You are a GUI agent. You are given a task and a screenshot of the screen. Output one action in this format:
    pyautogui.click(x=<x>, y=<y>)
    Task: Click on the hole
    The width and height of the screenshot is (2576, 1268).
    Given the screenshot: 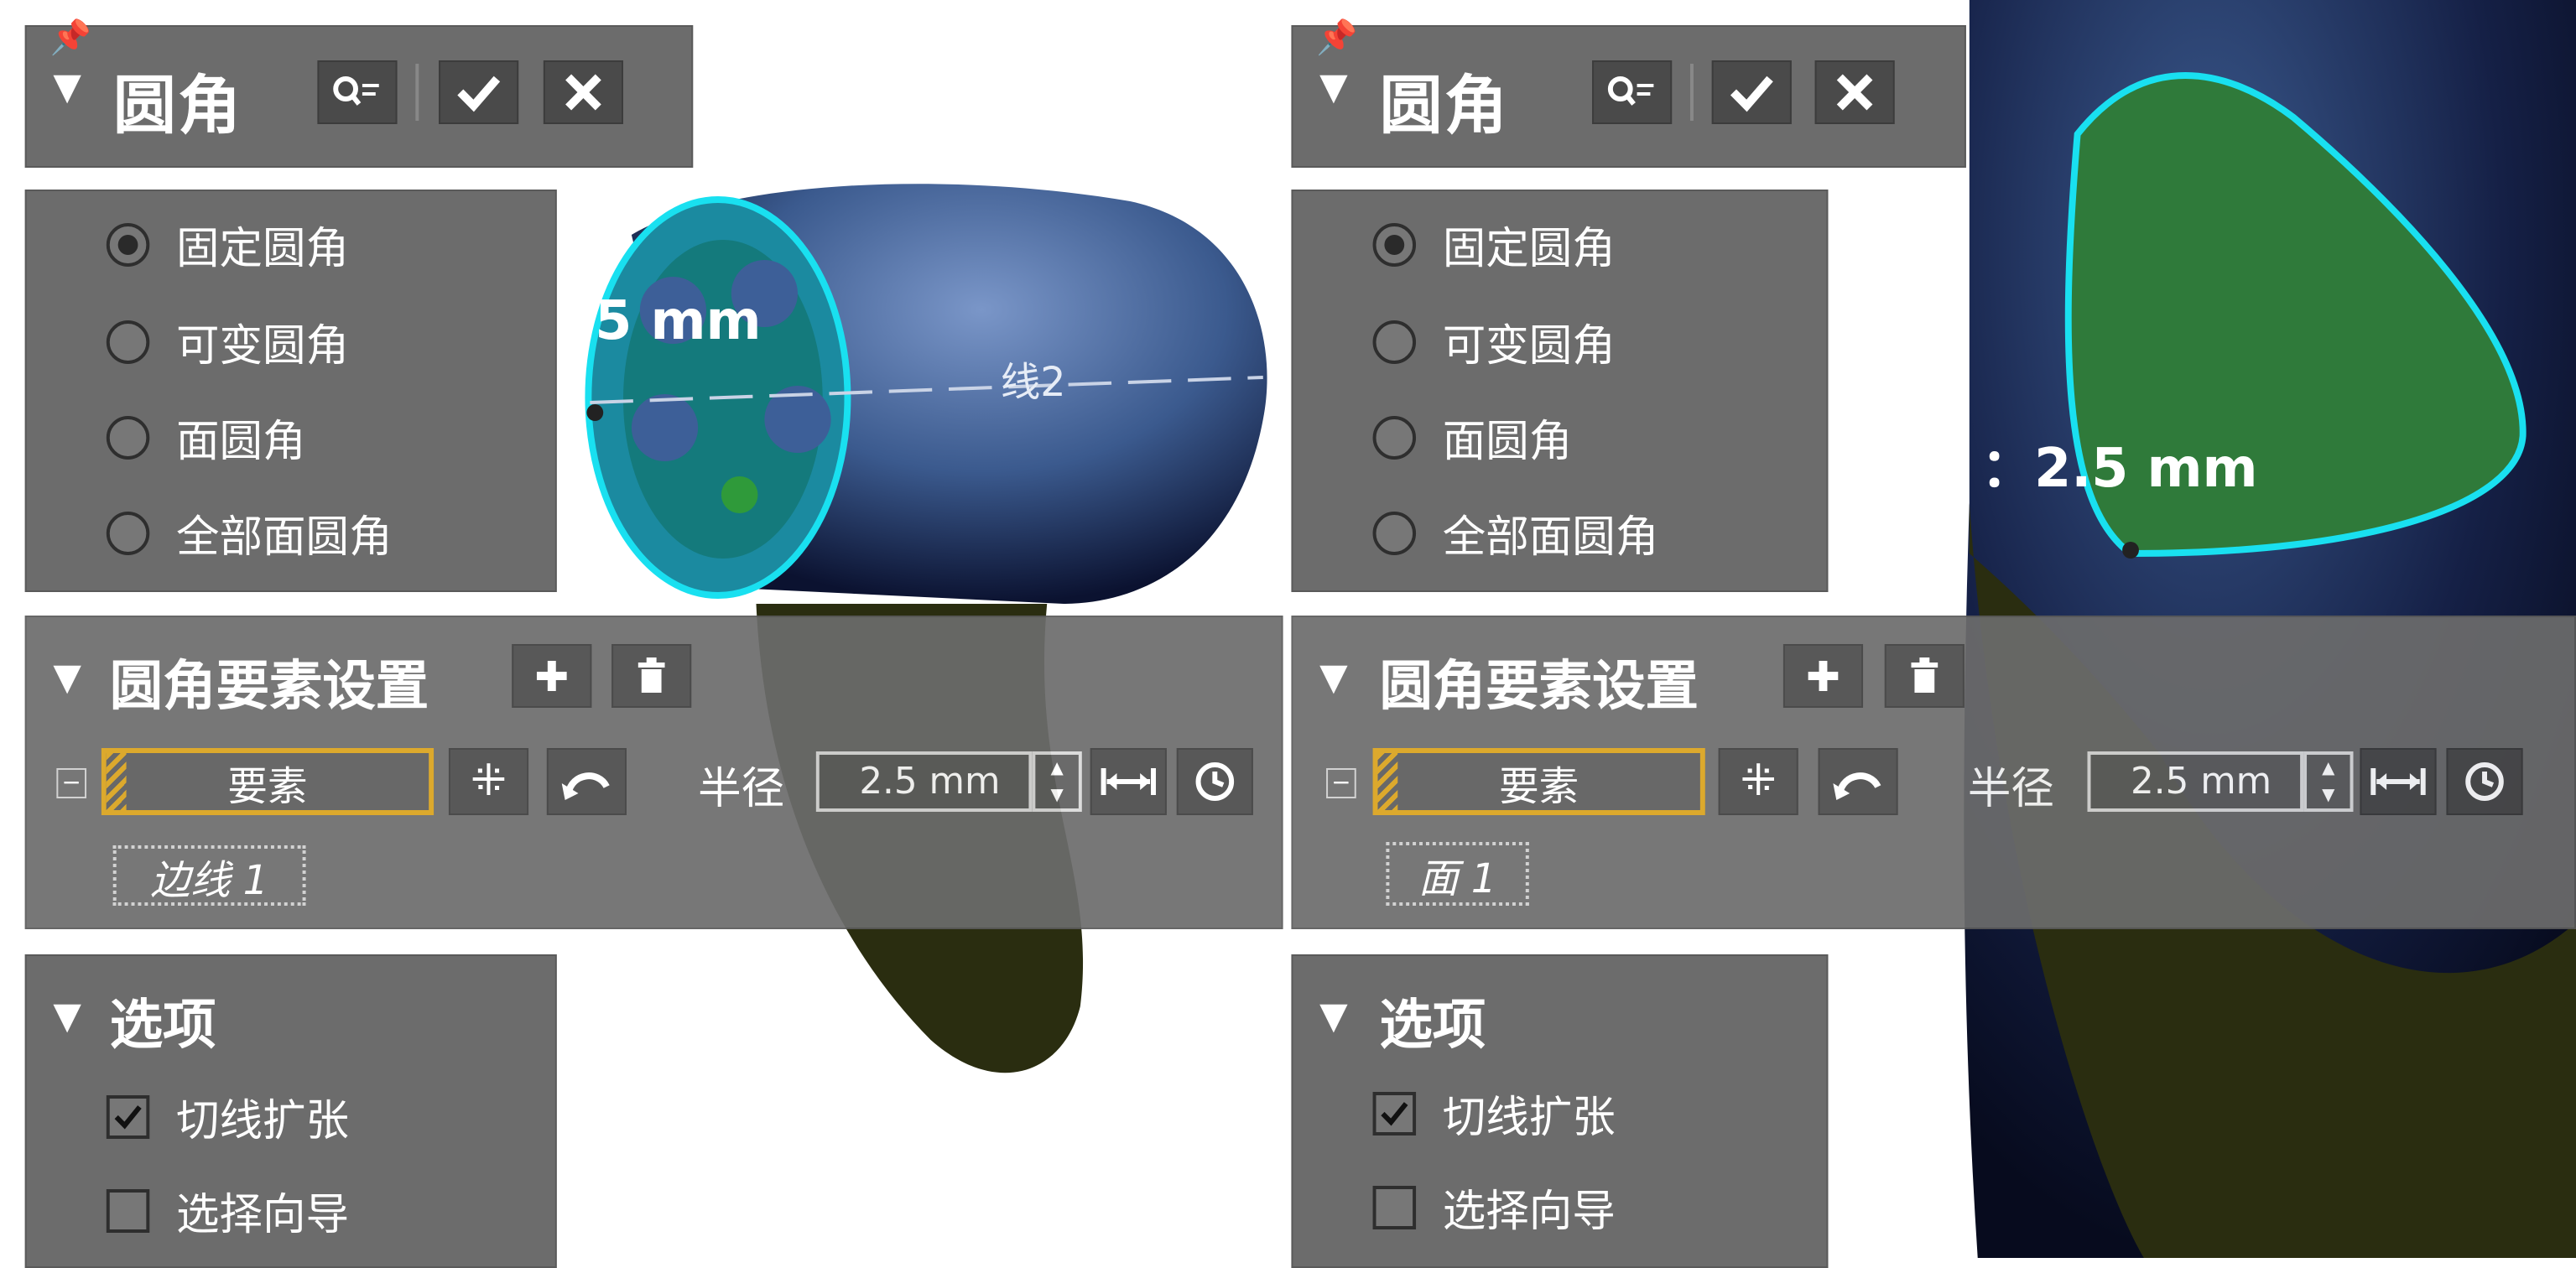 What is the action you would take?
    pyautogui.click(x=739, y=494)
    